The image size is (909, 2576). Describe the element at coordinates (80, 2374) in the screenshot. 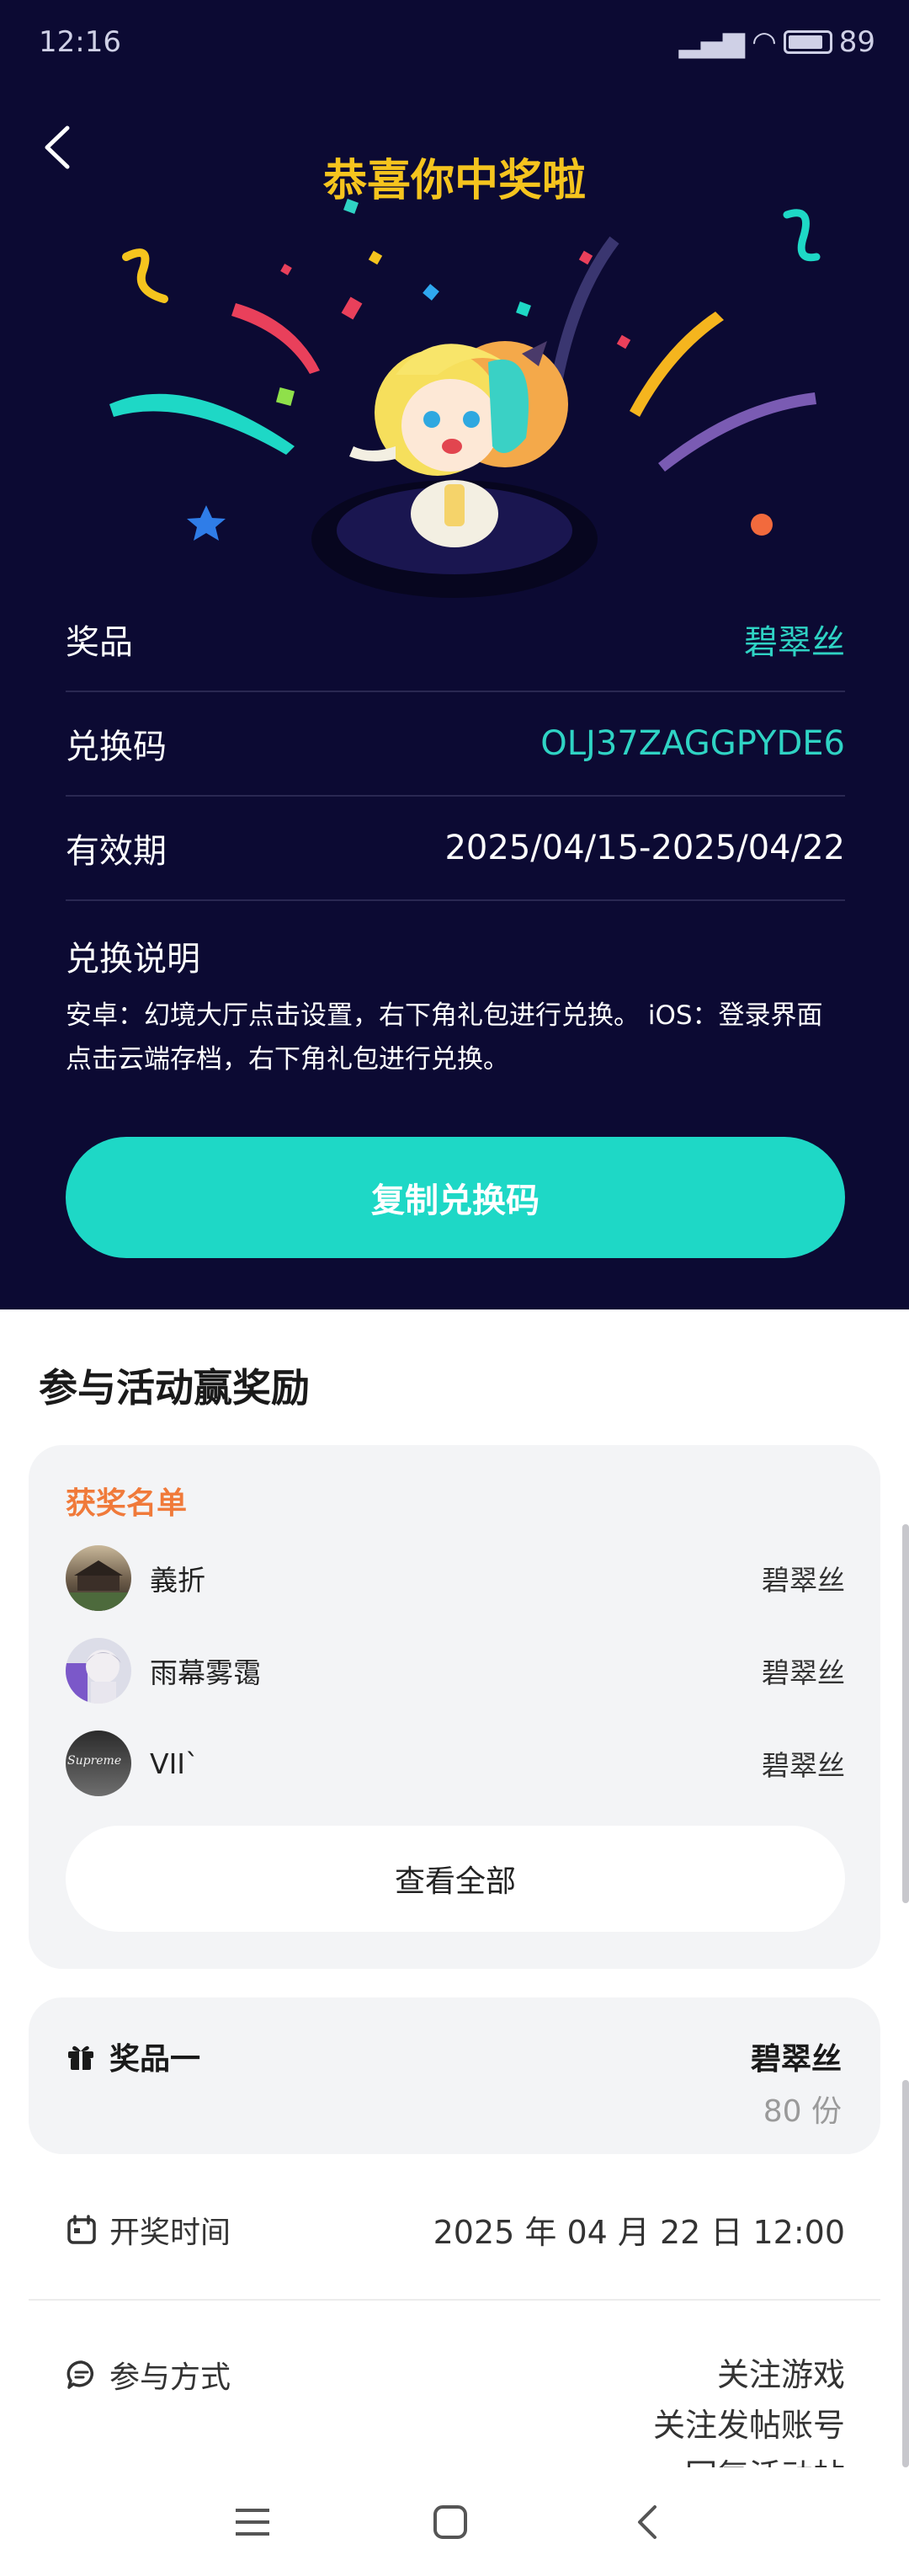

I see `chat-icon` at that location.